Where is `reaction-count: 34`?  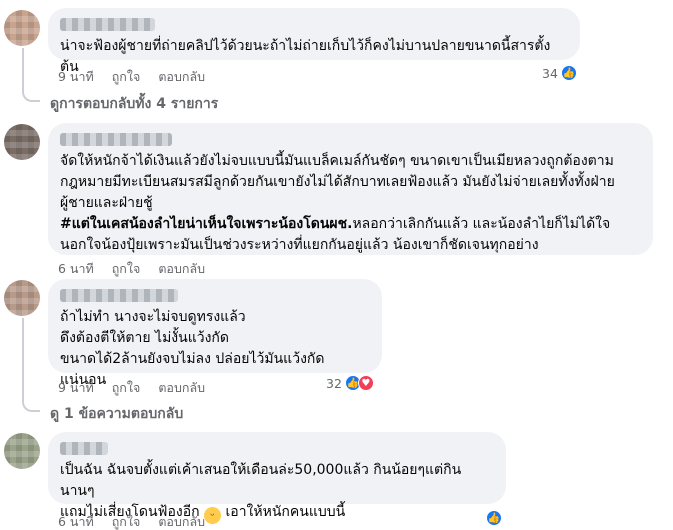 reaction-count: 34 is located at coordinates (550, 73).